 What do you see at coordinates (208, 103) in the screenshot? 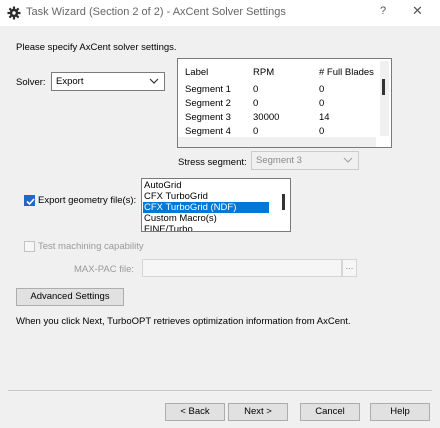
I see `table-cell: Segment 2` at bounding box center [208, 103].